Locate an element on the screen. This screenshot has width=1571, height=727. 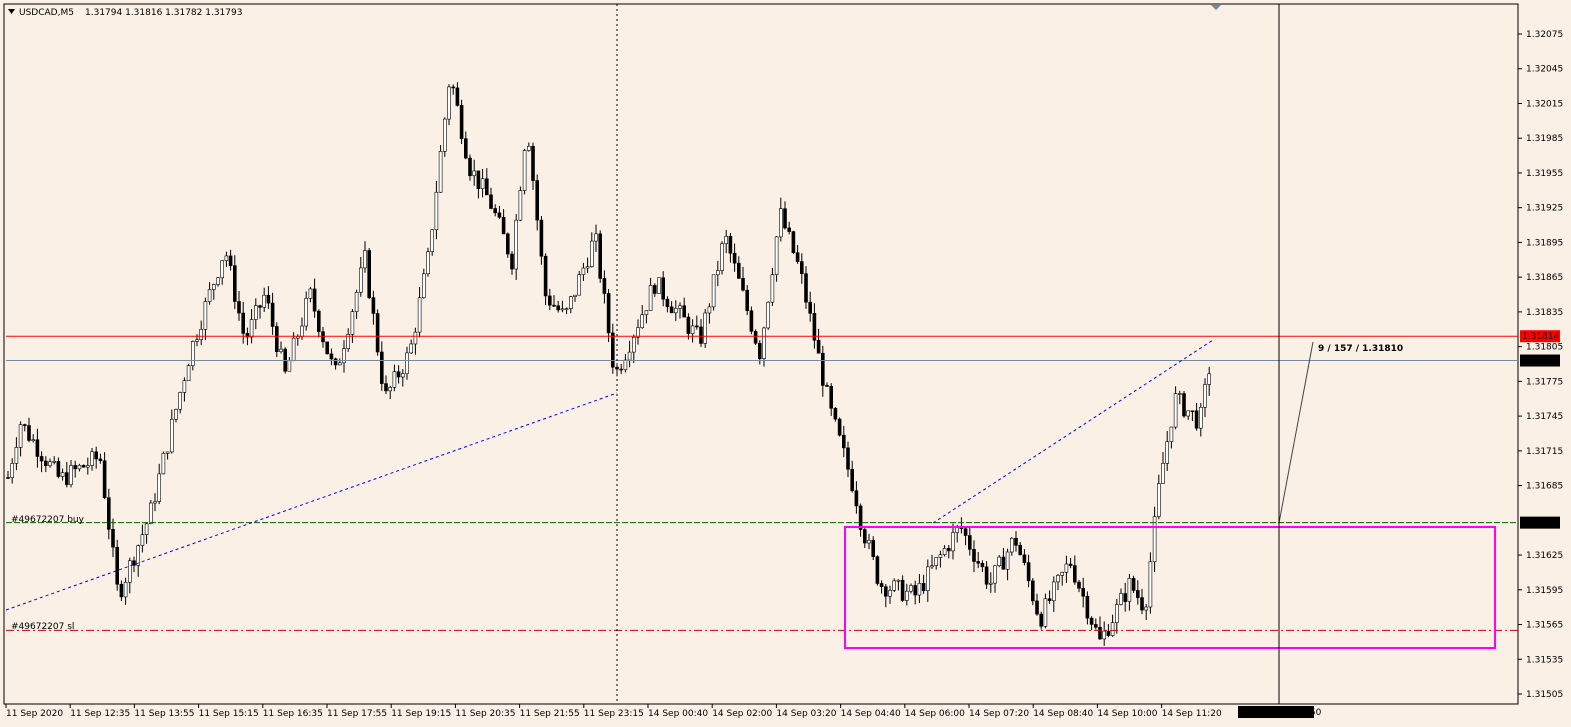
time-tick-label: 11 Sep 15:15 is located at coordinates (229, 714).